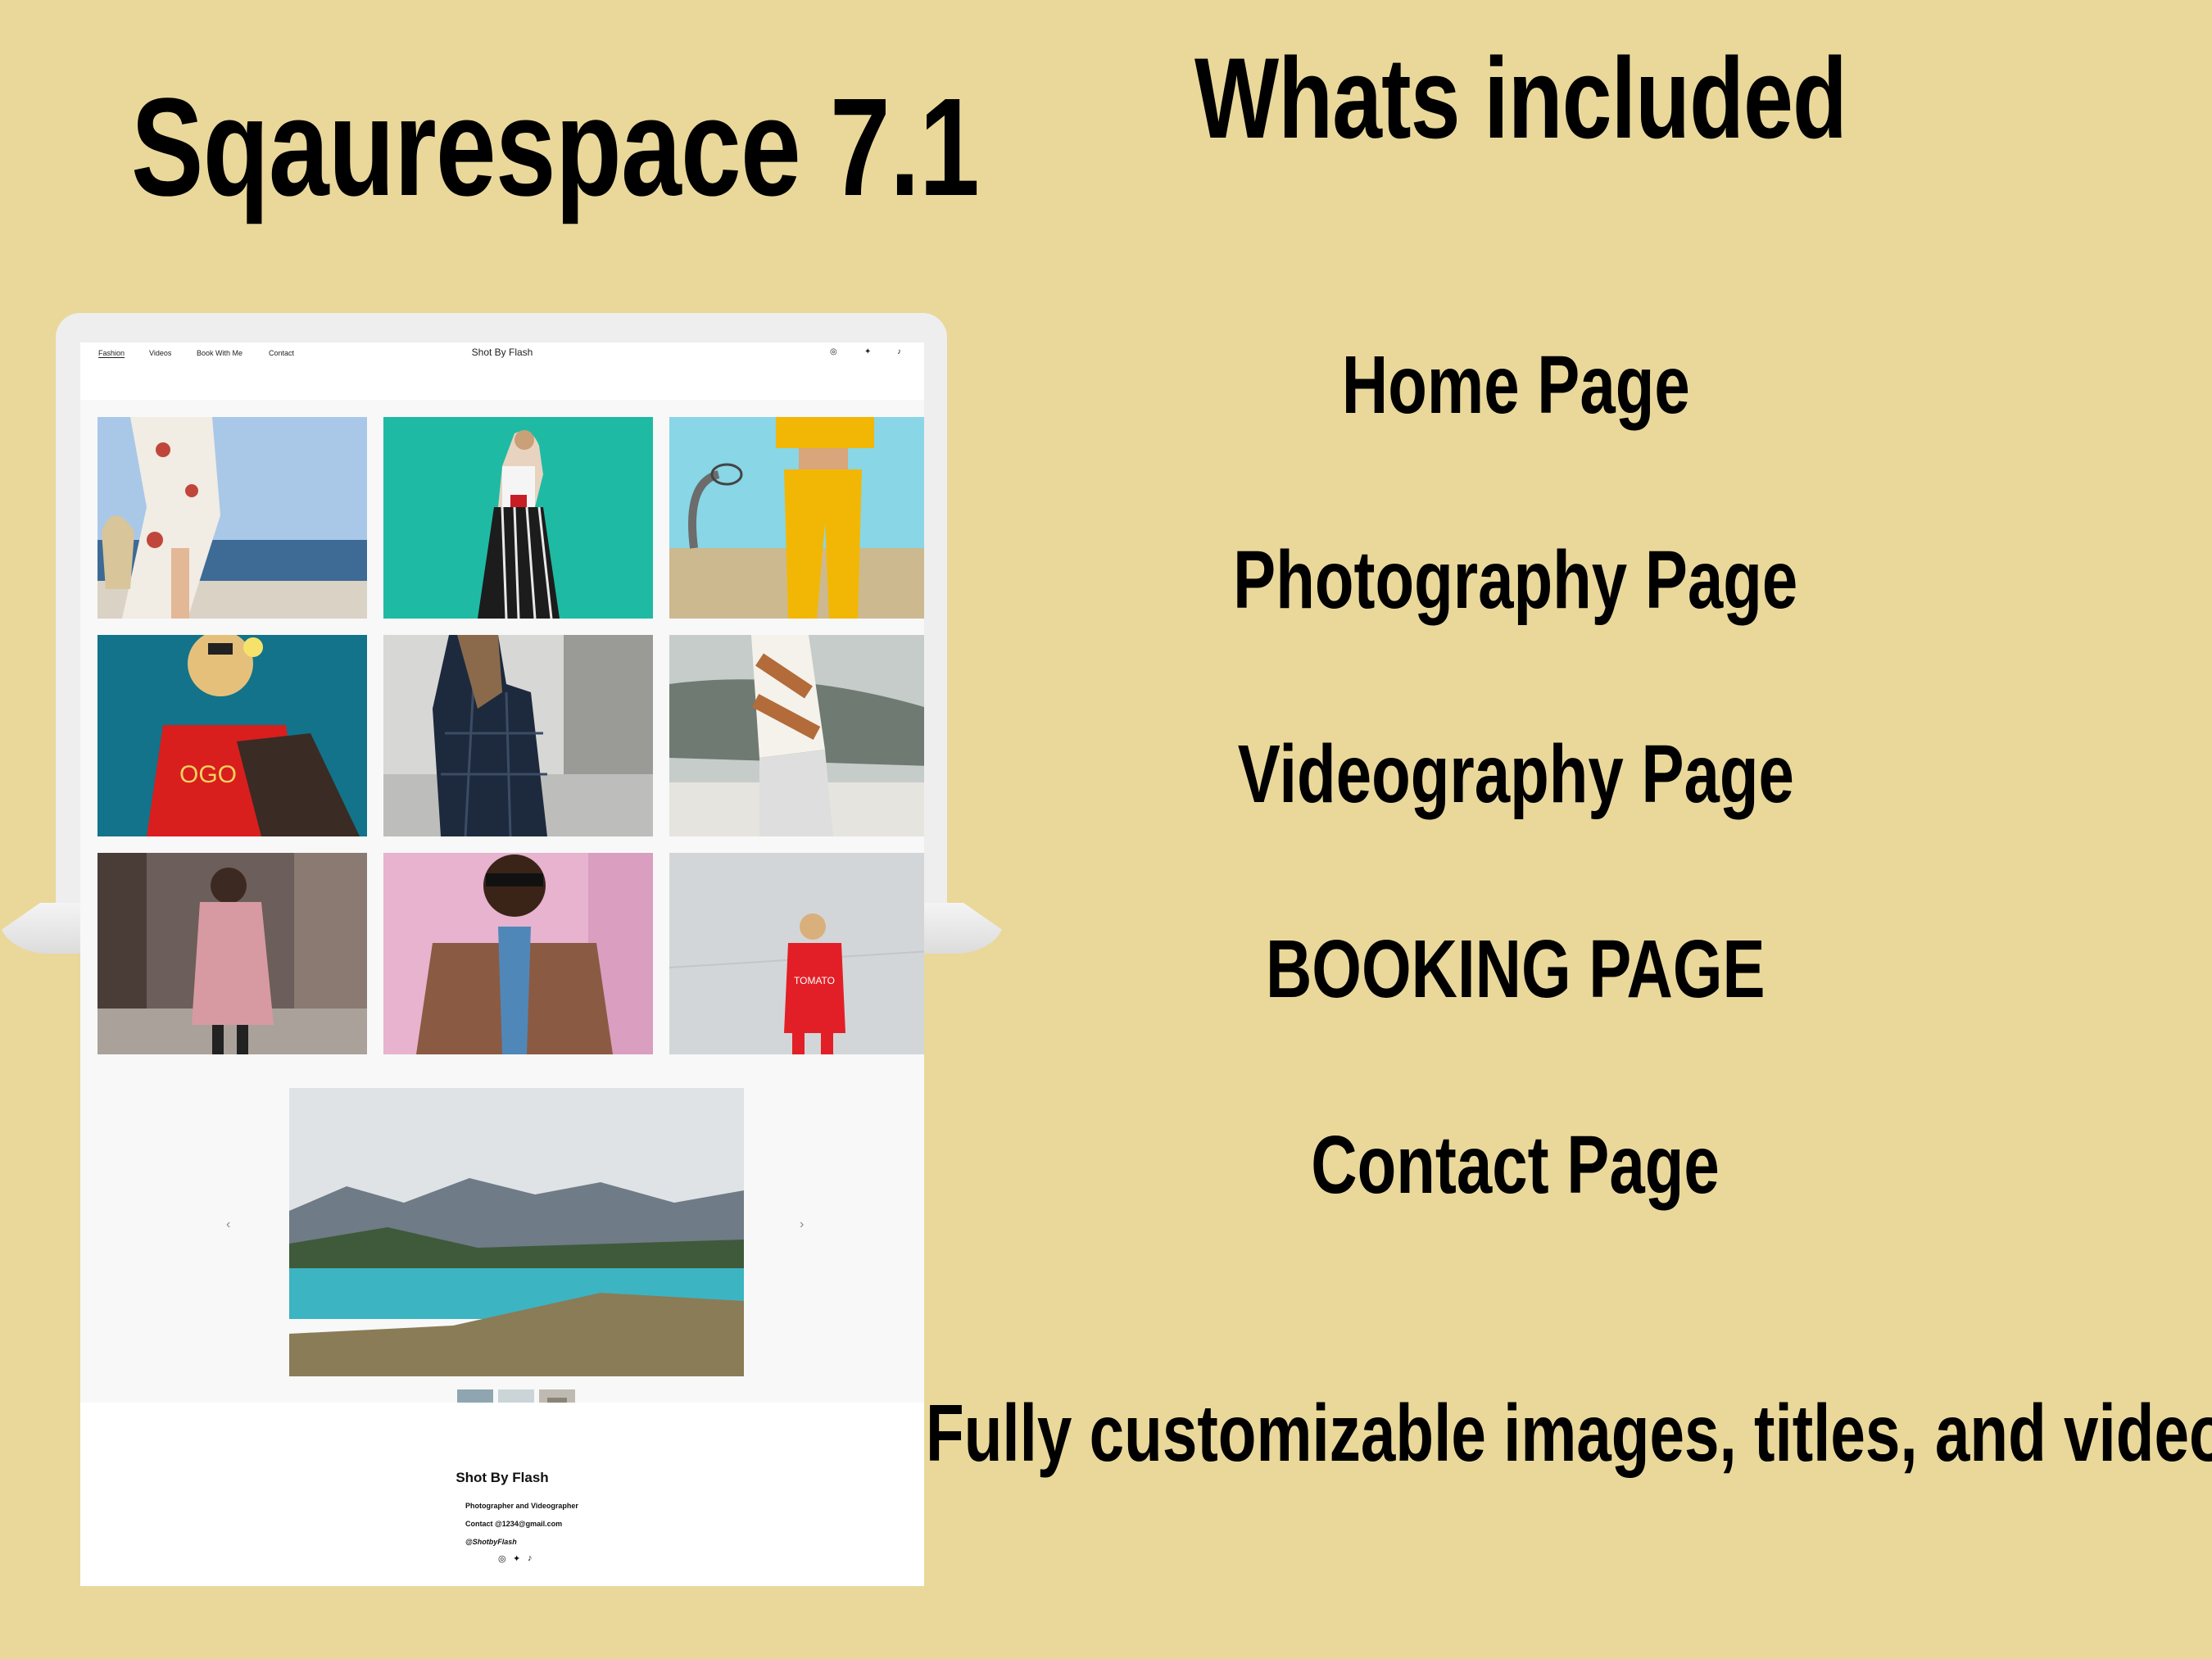 Image resolution: width=2212 pixels, height=1659 pixels. Describe the element at coordinates (1516, 969) in the screenshot. I see `feature-booking-page: BOOKING PAGE` at that location.